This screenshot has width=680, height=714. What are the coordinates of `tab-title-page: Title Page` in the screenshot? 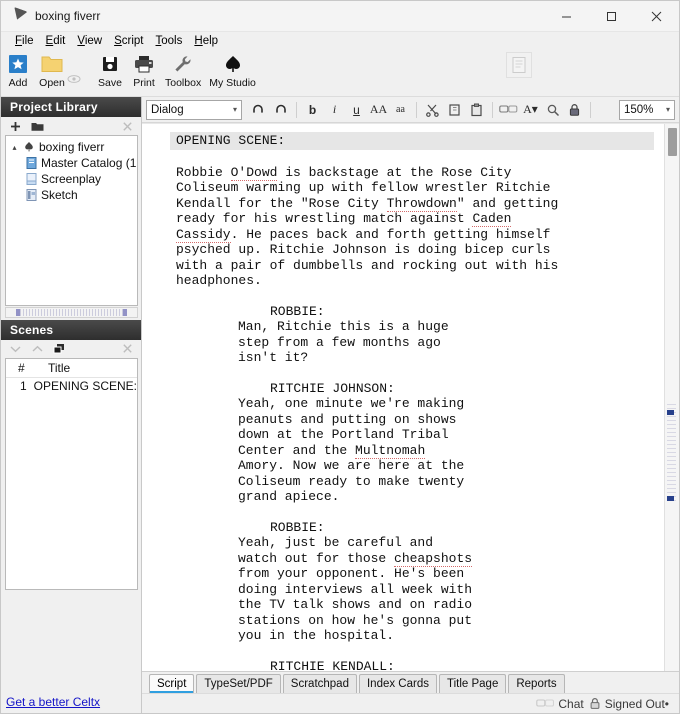 It's located at (473, 683).